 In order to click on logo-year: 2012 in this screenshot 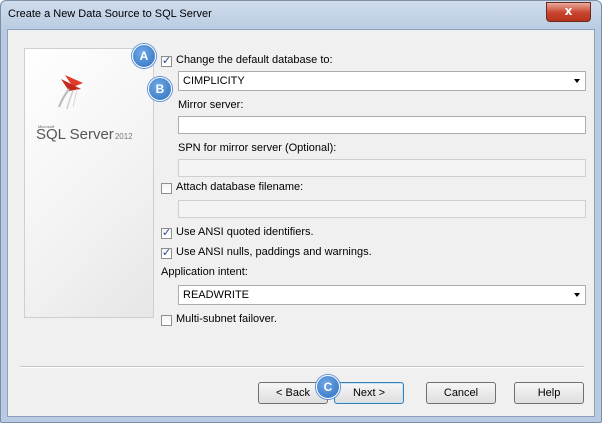, I will do `click(123, 136)`.